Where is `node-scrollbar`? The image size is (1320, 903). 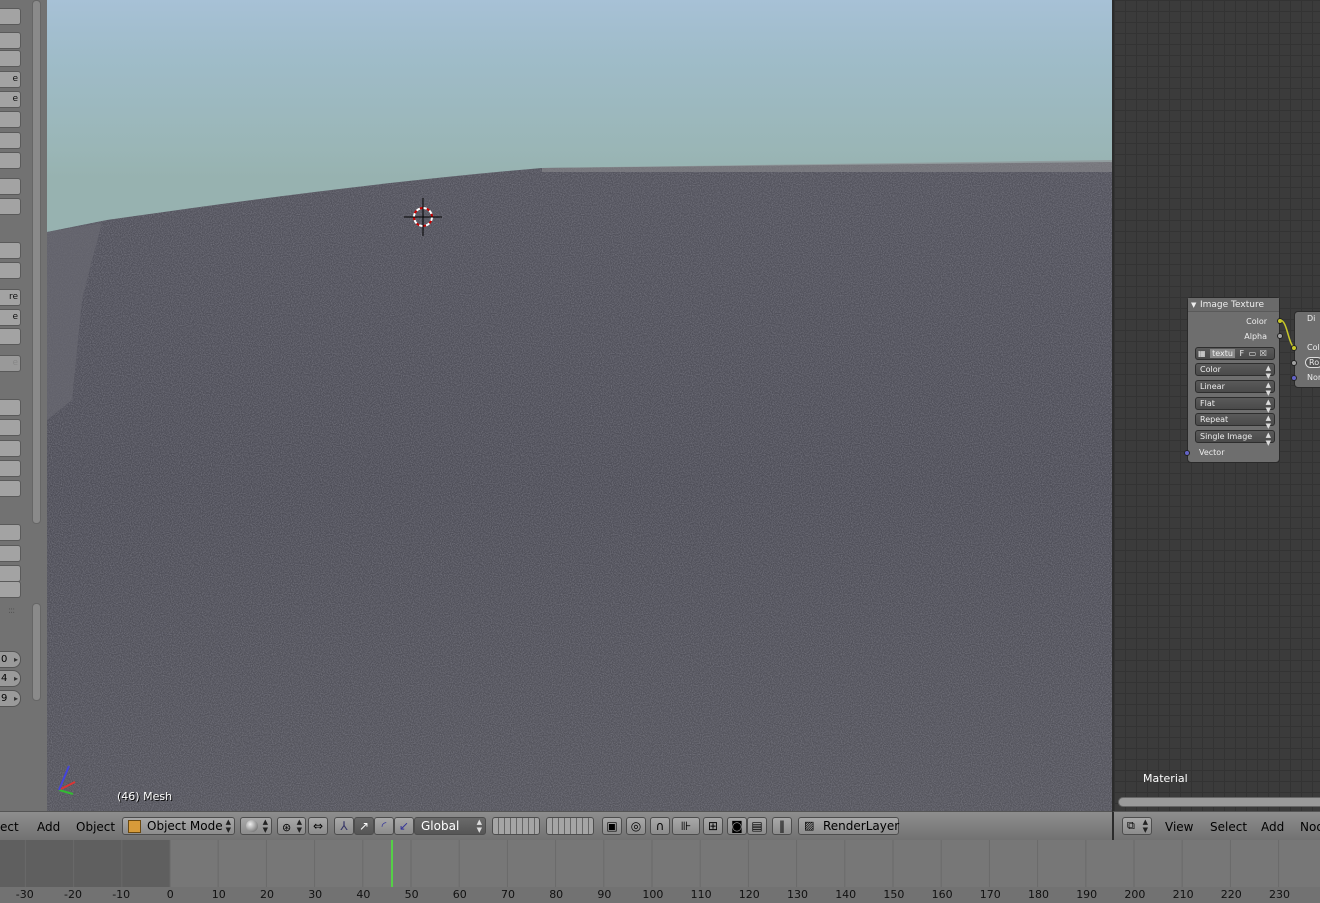 node-scrollbar is located at coordinates (1219, 802).